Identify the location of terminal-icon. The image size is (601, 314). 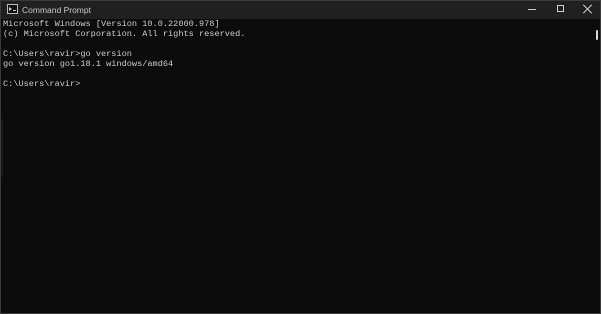
(12, 9).